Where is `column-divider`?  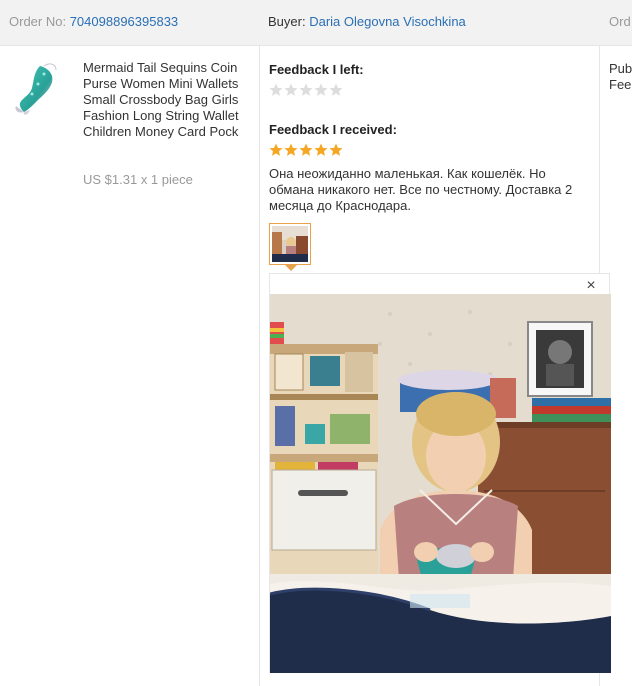 column-divider is located at coordinates (259, 366).